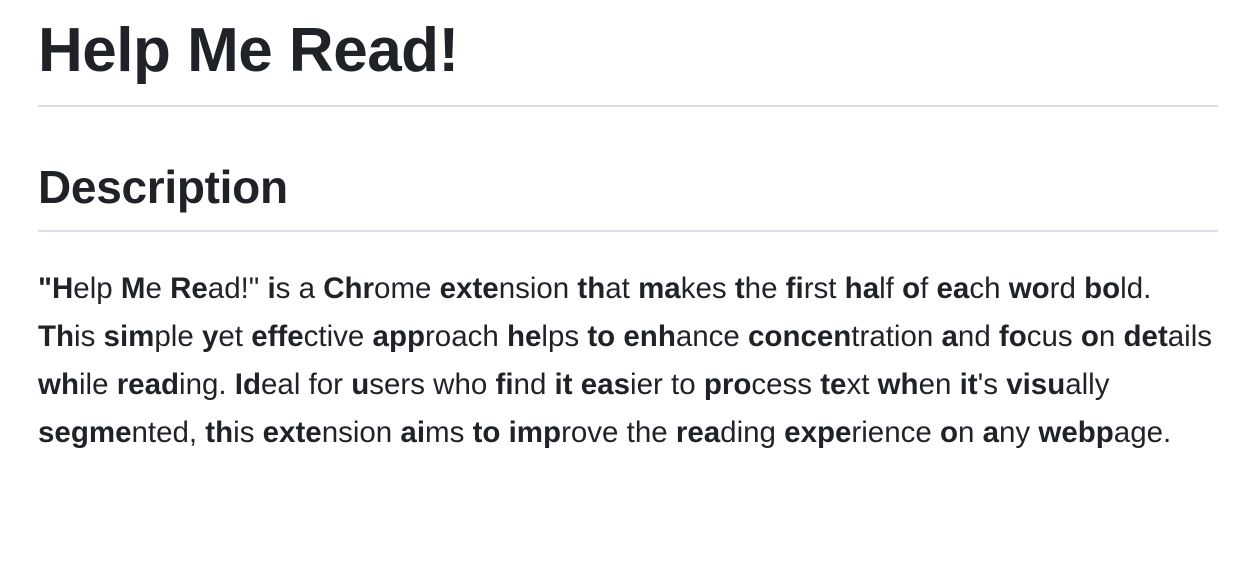  Describe the element at coordinates (524, 336) in the screenshot. I see `bold-word-prefix: he` at that location.